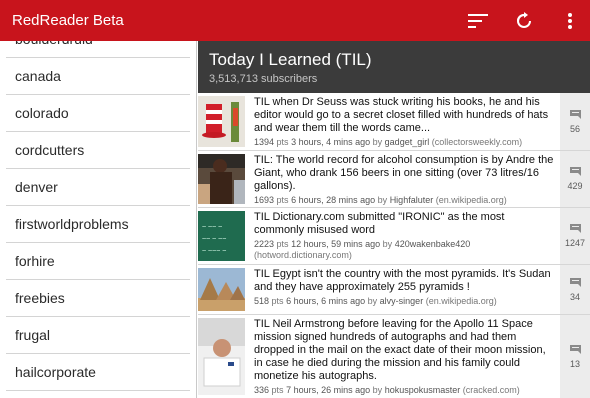 The image size is (590, 398). What do you see at coordinates (98, 335) in the screenshot?
I see `sidebar-item-frugal: frugal` at bounding box center [98, 335].